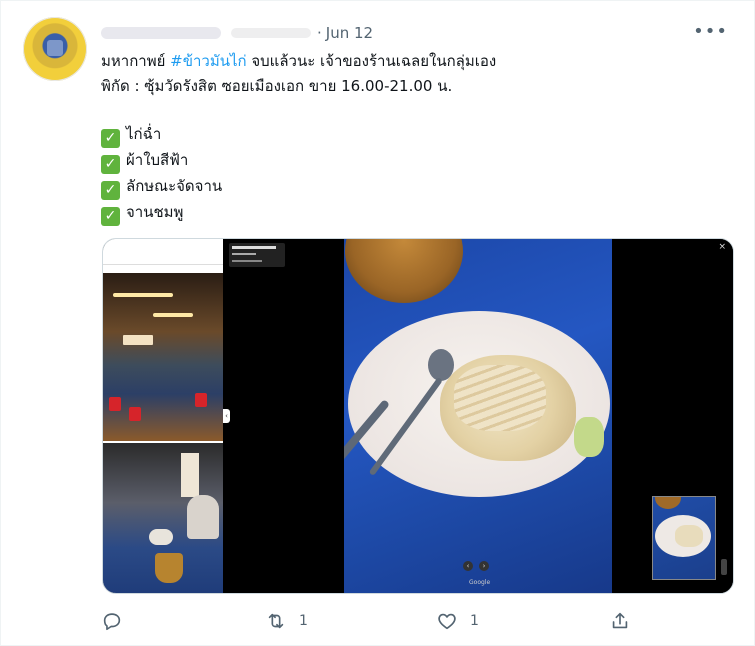 The height and width of the screenshot is (646, 755). Describe the element at coordinates (226, 416) in the screenshot. I see `collapse-panel-icon: ‹` at that location.